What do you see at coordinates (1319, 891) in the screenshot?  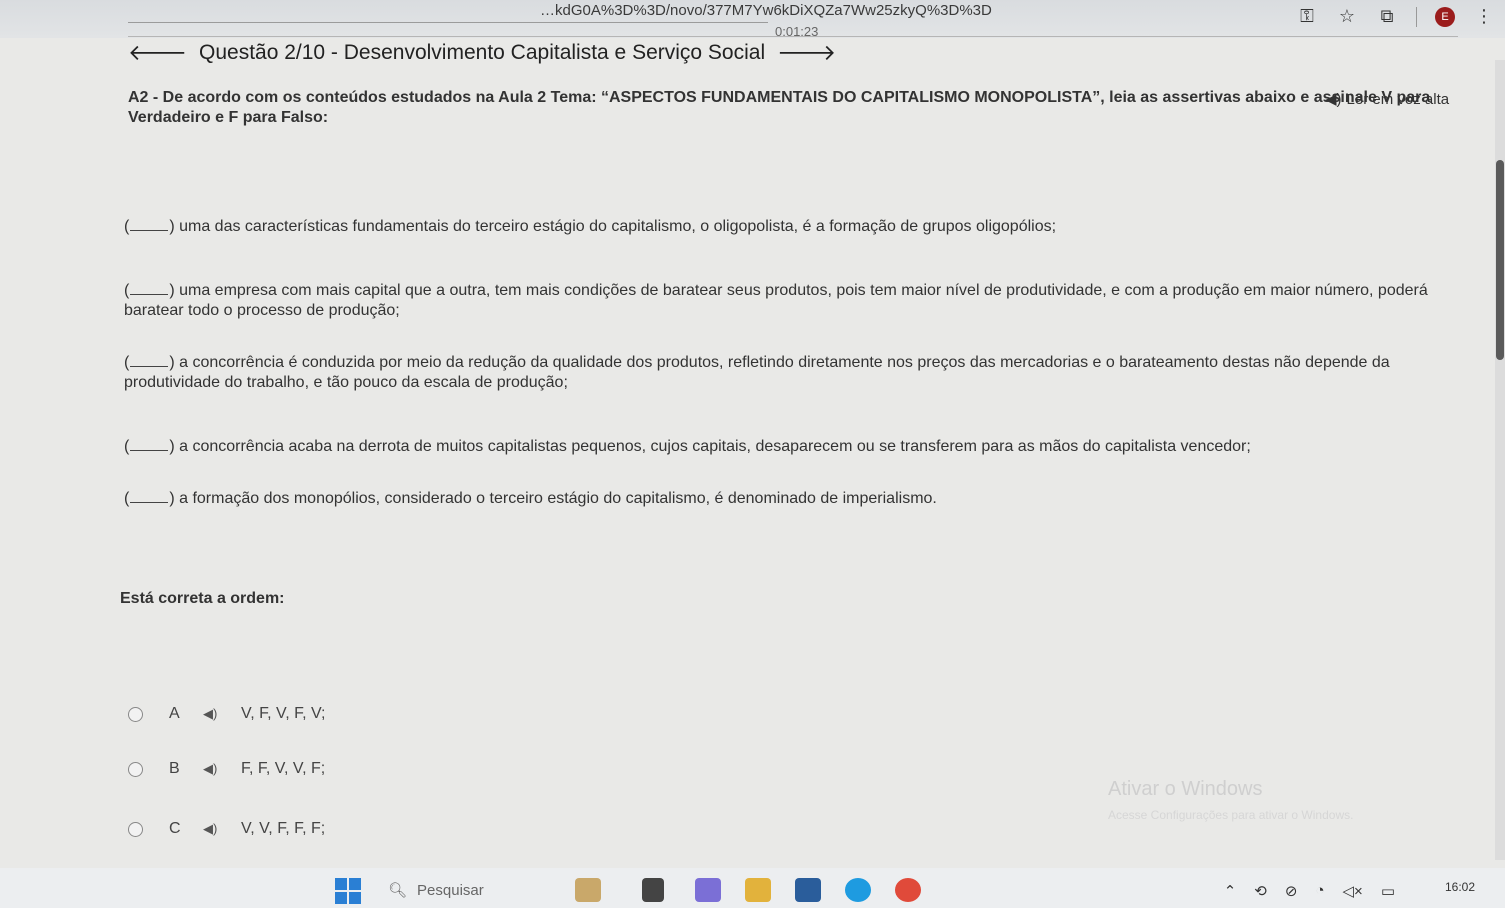 I see `wifi-icon: ◔` at bounding box center [1319, 891].